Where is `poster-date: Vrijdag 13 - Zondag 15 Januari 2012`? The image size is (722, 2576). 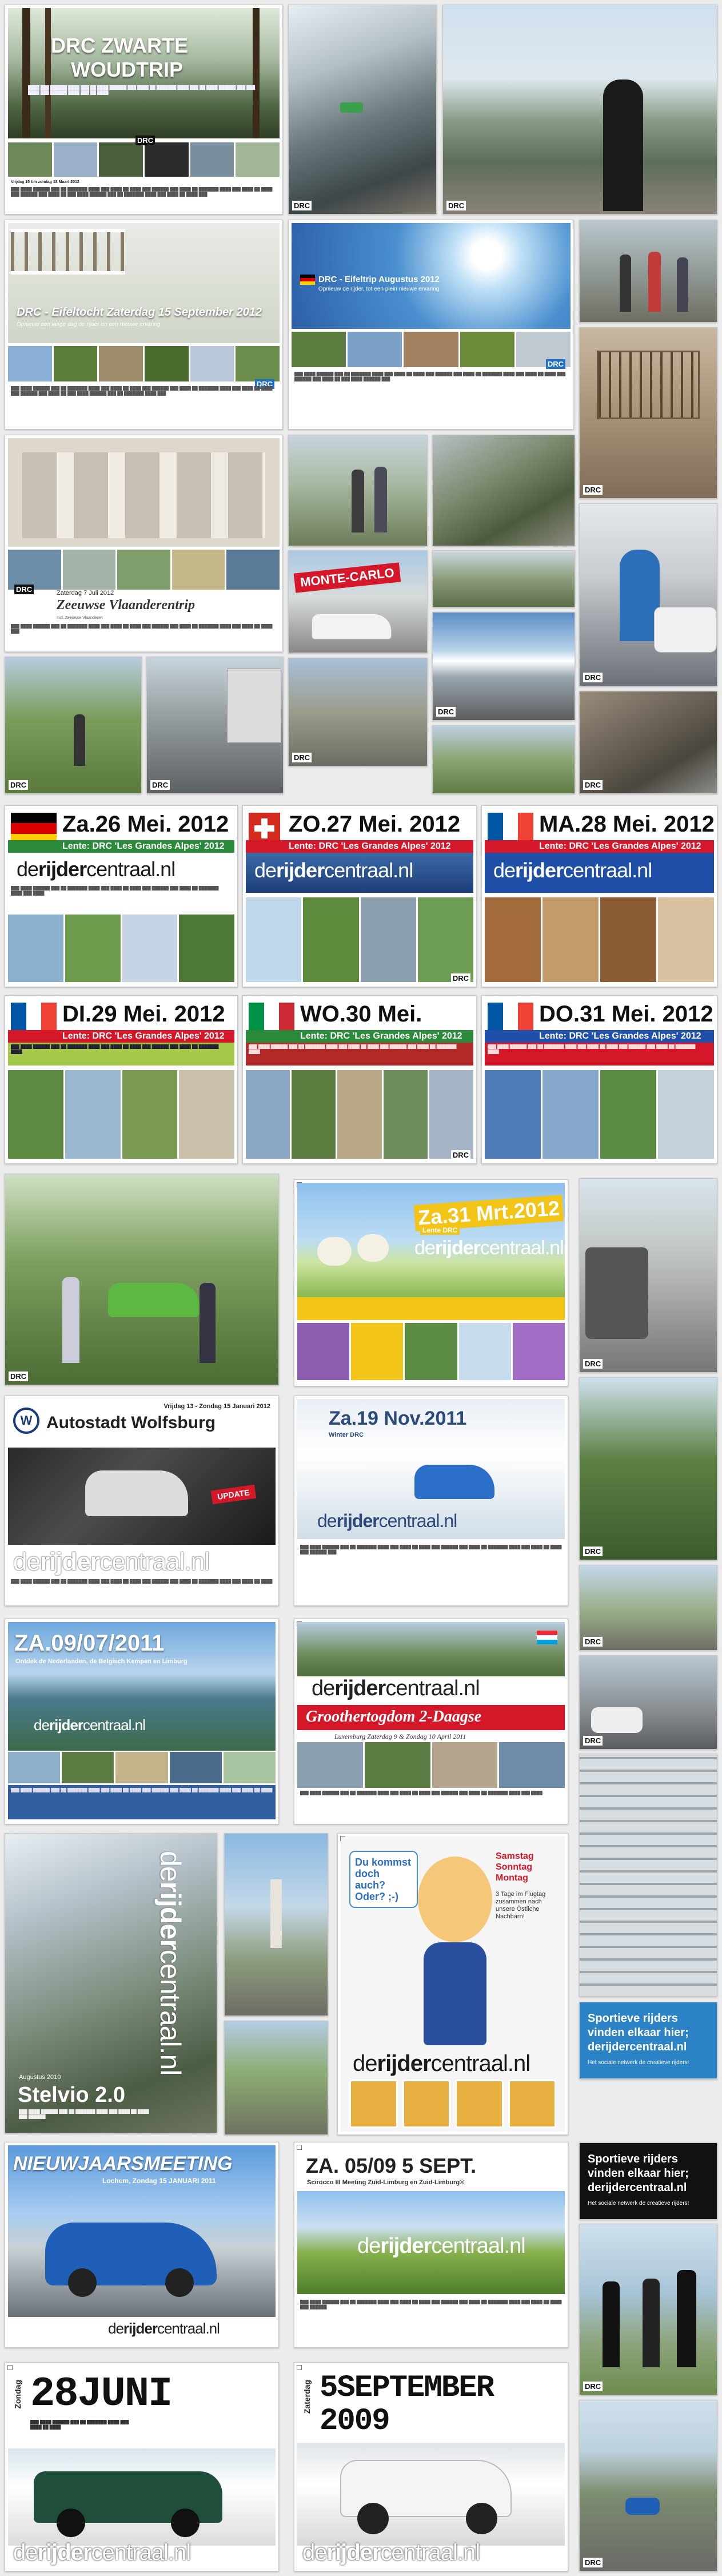
poster-date: Vrijdag 13 - Zondag 15 Januari 2012 is located at coordinates (216, 1406).